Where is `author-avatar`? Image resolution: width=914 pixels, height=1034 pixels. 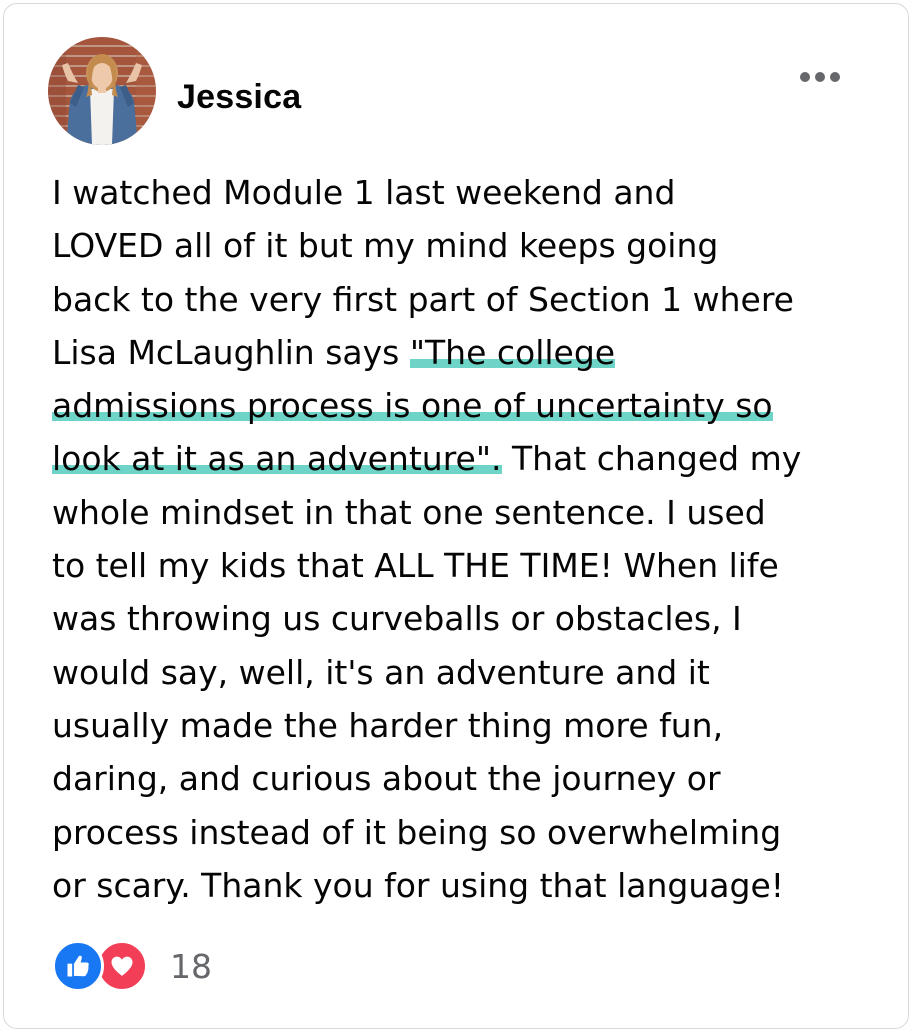
author-avatar is located at coordinates (102, 91).